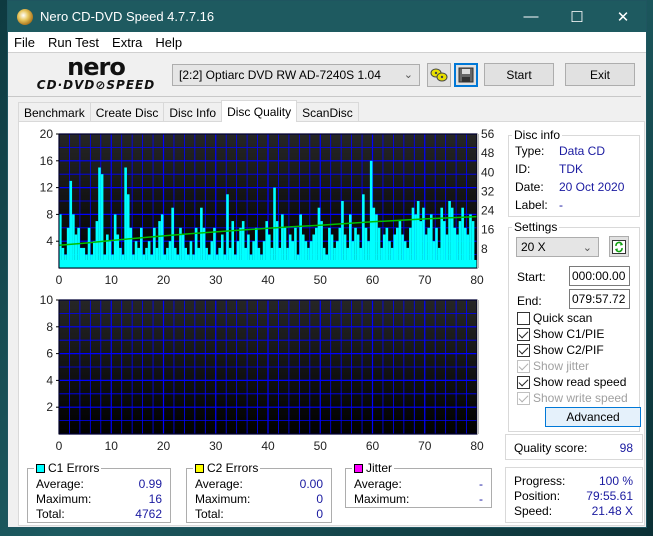  I want to click on c2-maximum-value: 0, so click(319, 499).